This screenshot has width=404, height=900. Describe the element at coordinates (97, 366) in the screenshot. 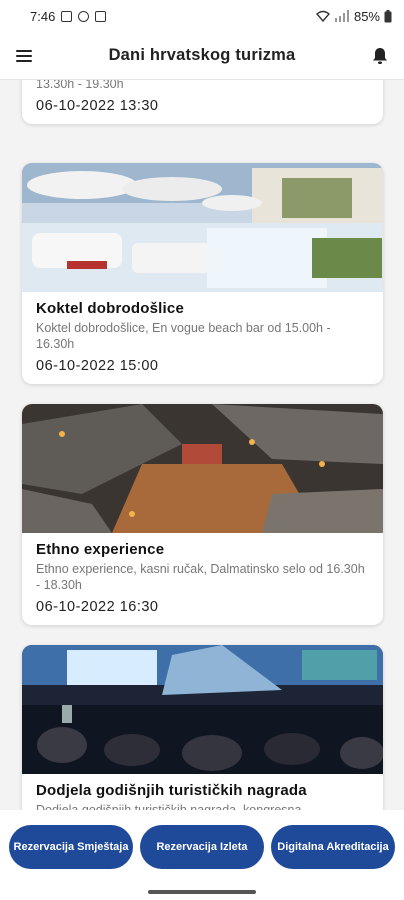

I see `event-date: 06-10-2022 15:00` at that location.